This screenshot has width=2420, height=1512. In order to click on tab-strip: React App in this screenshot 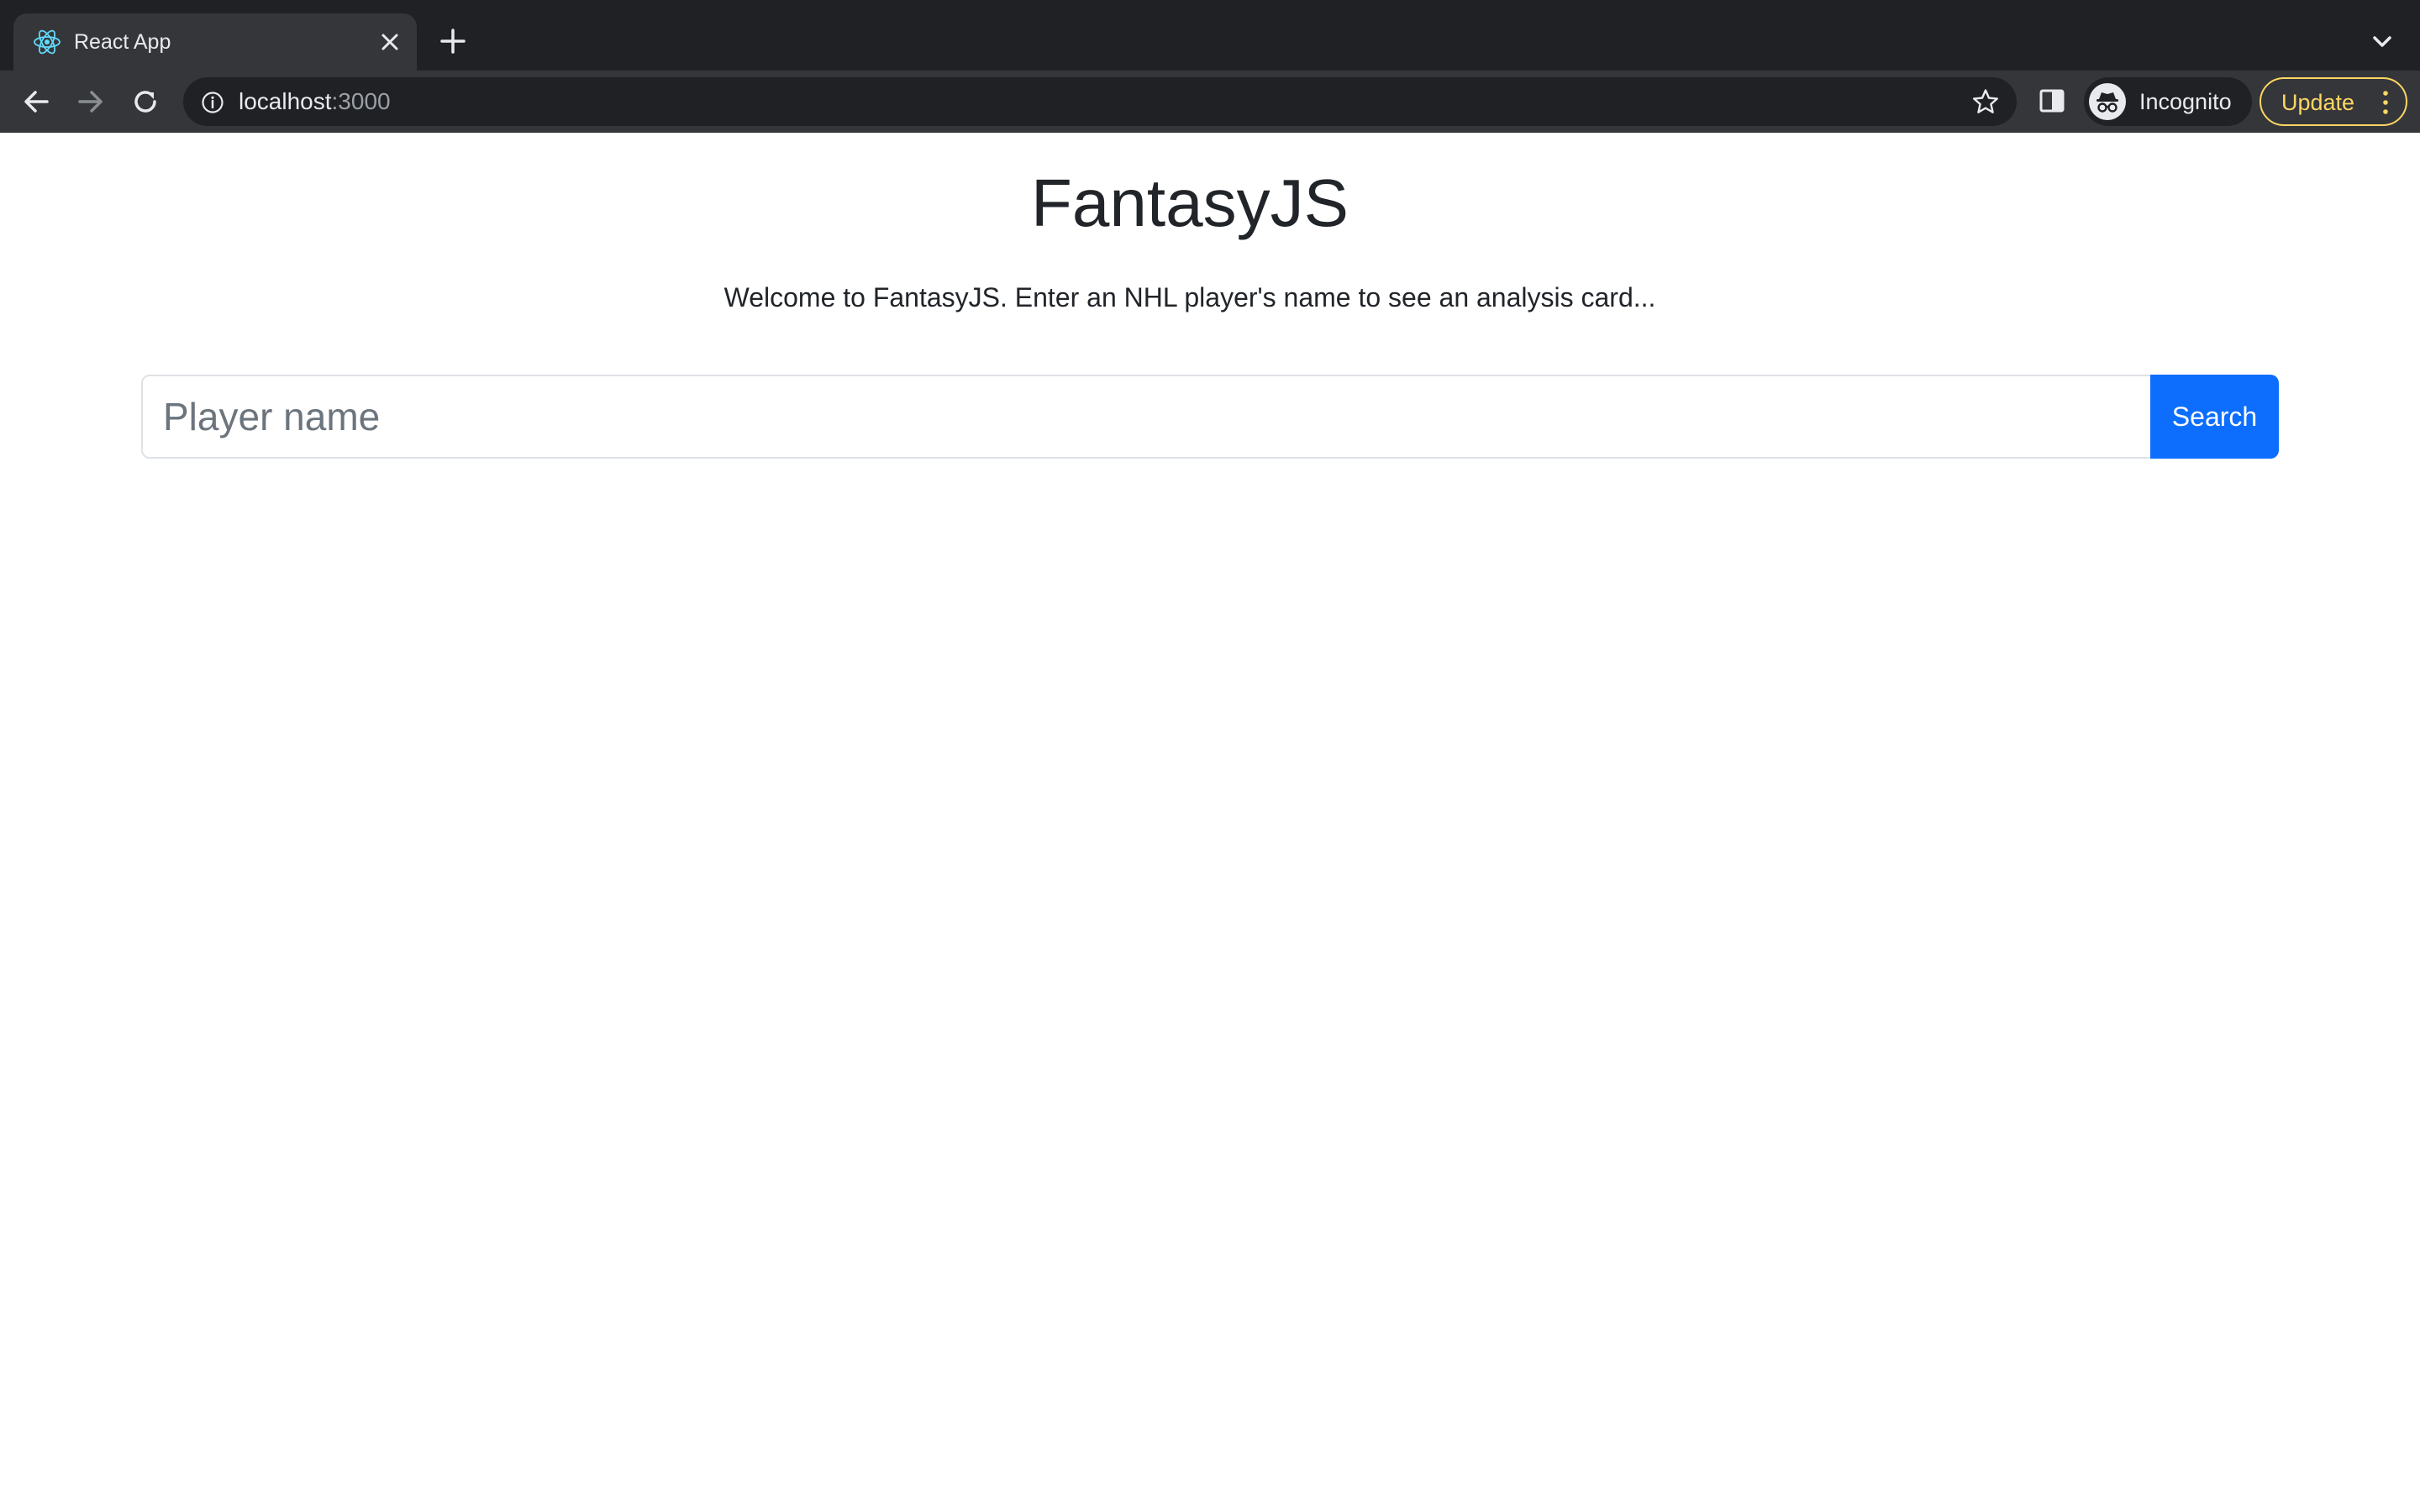, I will do `click(1210, 35)`.